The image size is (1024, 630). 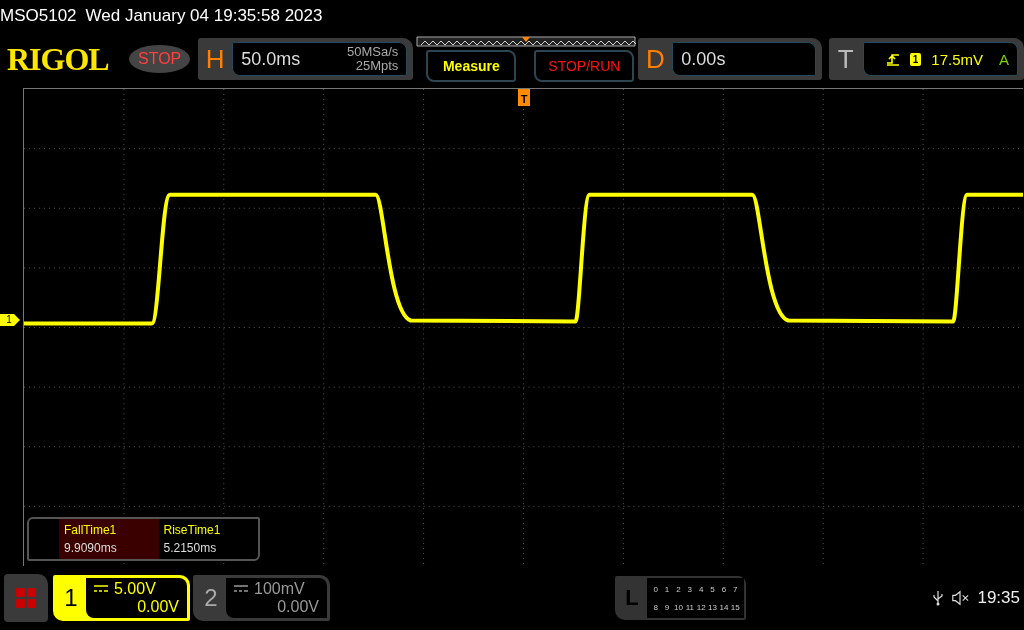 What do you see at coordinates (655, 589) in the screenshot?
I see `logic-channel-number: 0` at bounding box center [655, 589].